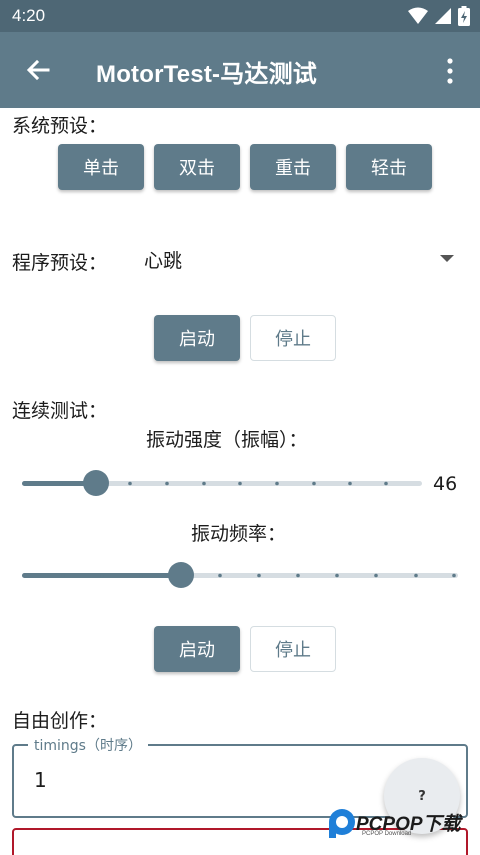 The image size is (480, 855). I want to click on free-creation-label: 自由创作：, so click(60, 721).